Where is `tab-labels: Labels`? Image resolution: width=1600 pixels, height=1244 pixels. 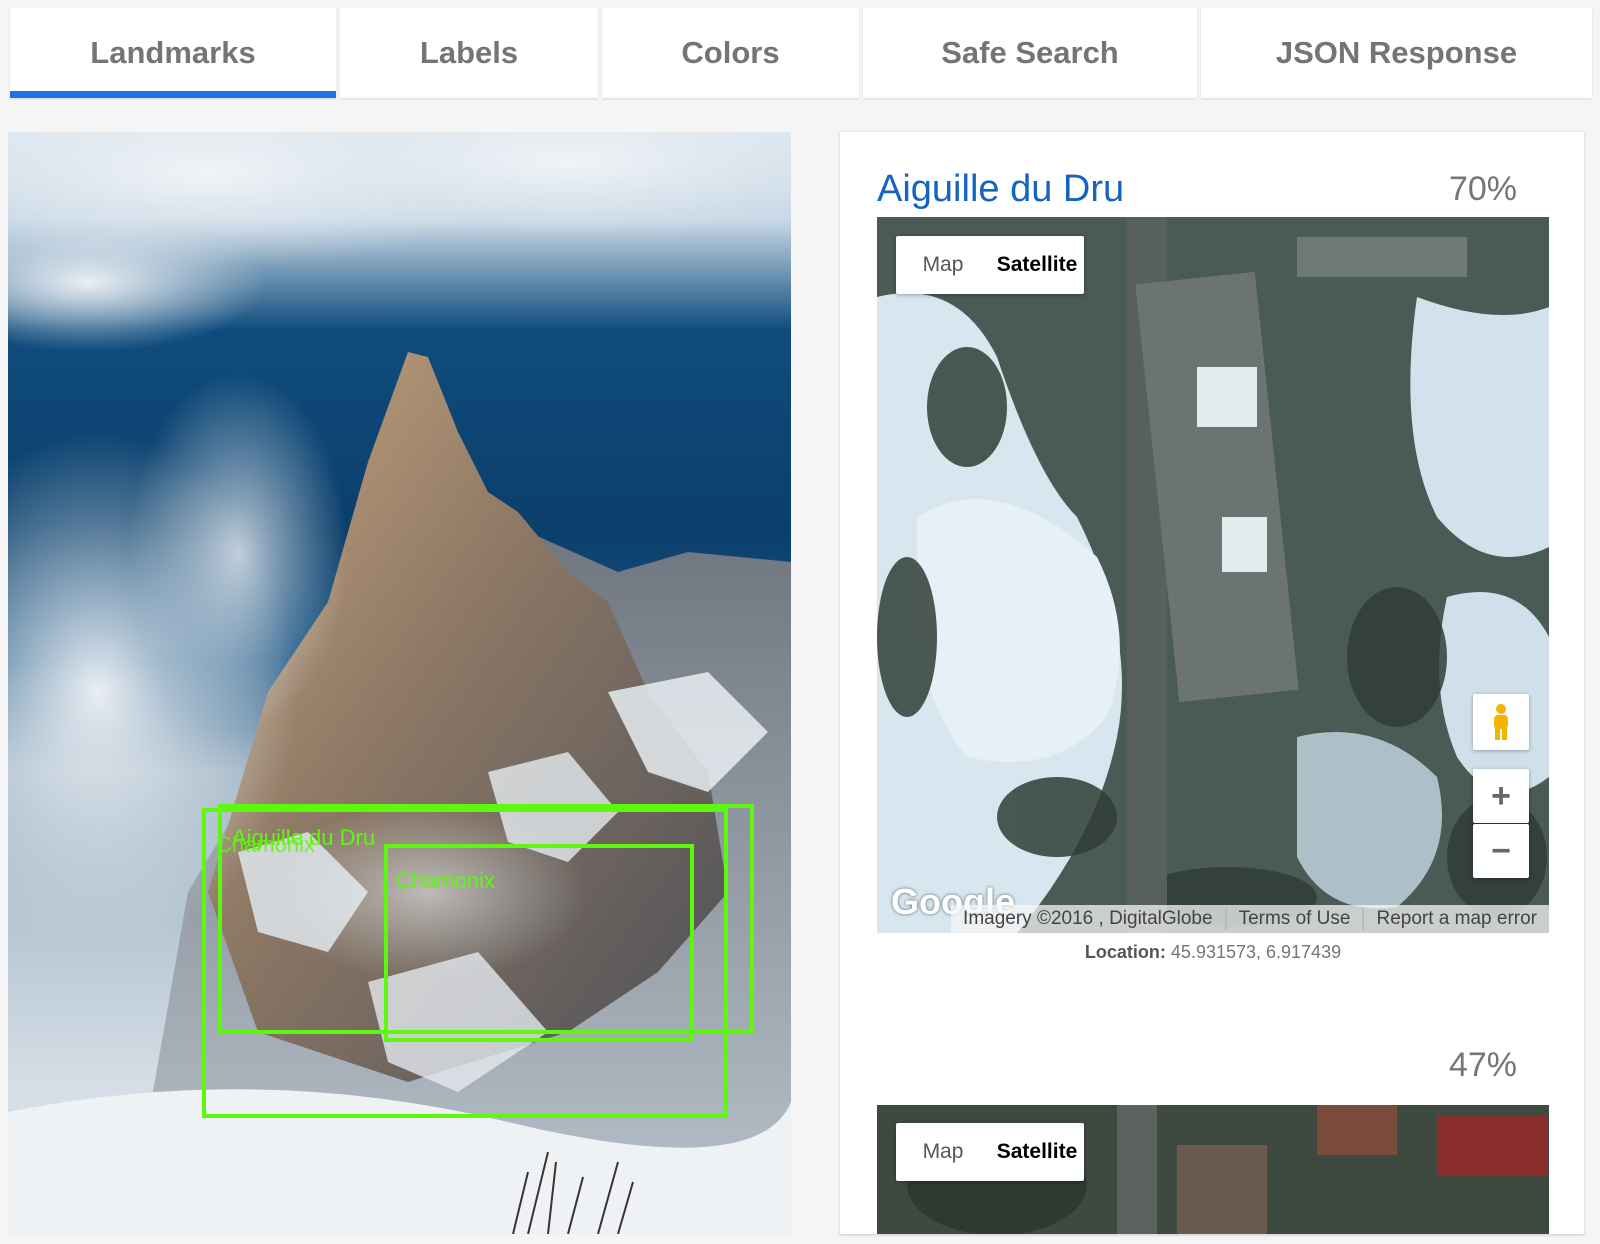 tab-labels: Labels is located at coordinates (469, 53).